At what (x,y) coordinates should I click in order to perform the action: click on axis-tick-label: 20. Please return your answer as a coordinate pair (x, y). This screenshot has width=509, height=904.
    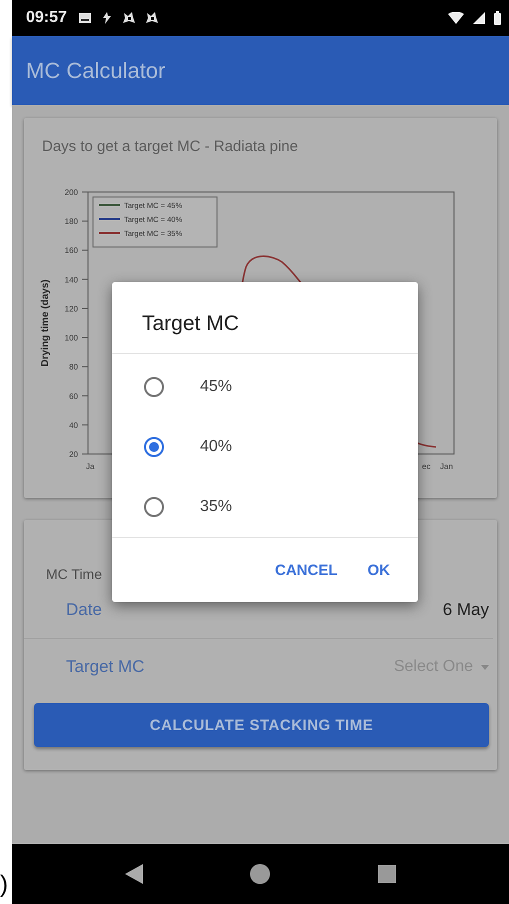
    Looking at the image, I should click on (73, 454).